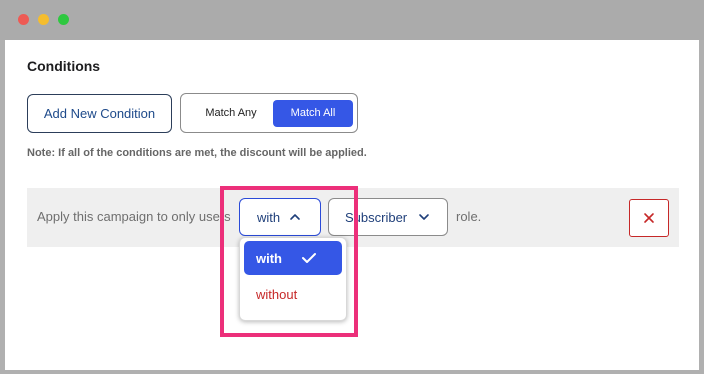  What do you see at coordinates (231, 113) in the screenshot?
I see `match-any-button: Match Any` at bounding box center [231, 113].